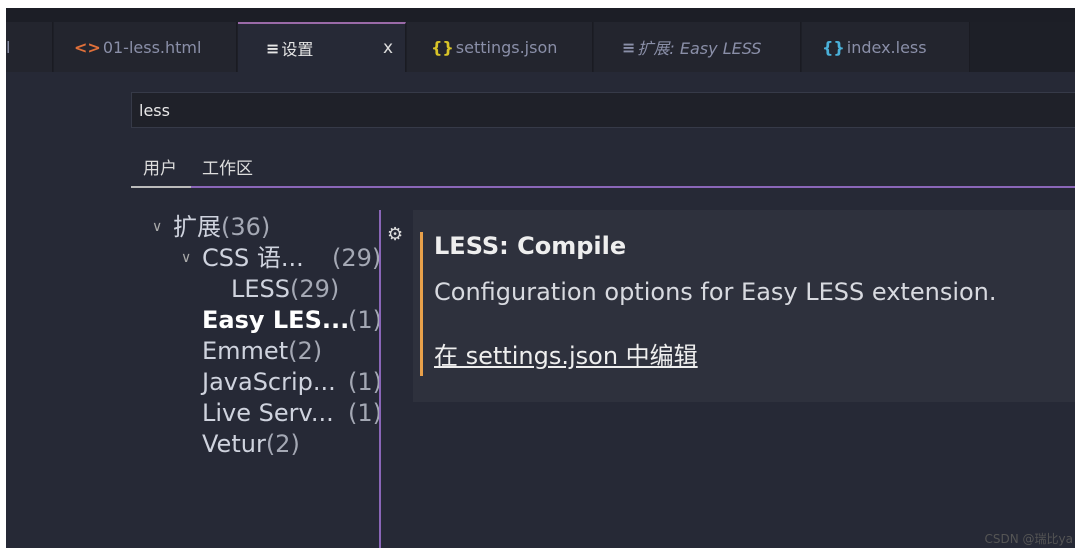 The image size is (1081, 556). I want to click on less-file-icon: {}, so click(833, 47).